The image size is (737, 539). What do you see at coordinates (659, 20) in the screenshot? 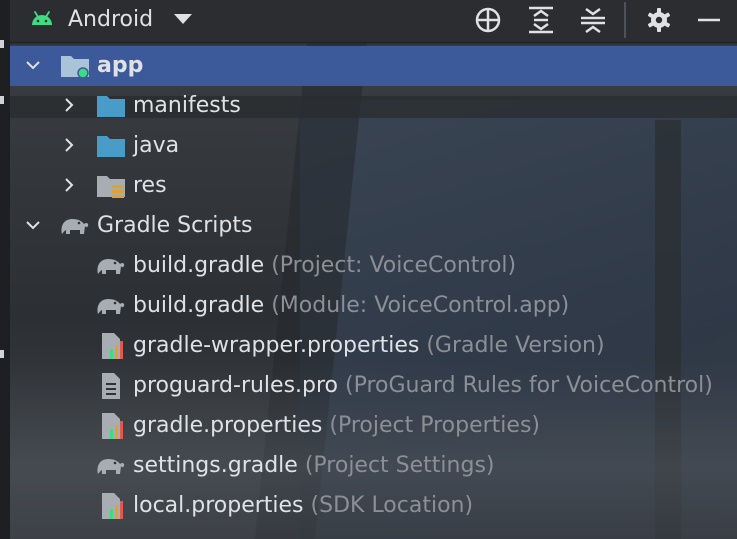
I see `gear-icon` at bounding box center [659, 20].